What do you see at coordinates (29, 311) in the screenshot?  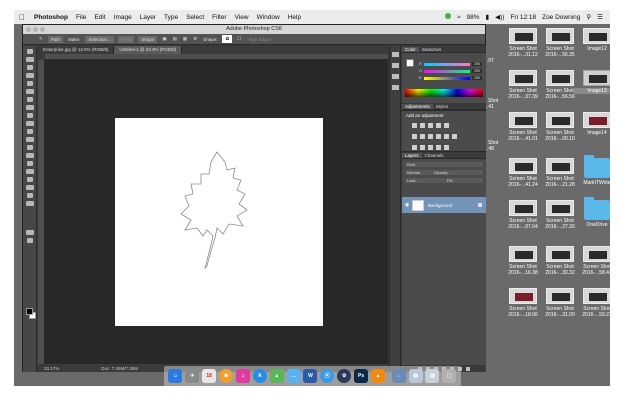 I see `foreground-color-swatch` at bounding box center [29, 311].